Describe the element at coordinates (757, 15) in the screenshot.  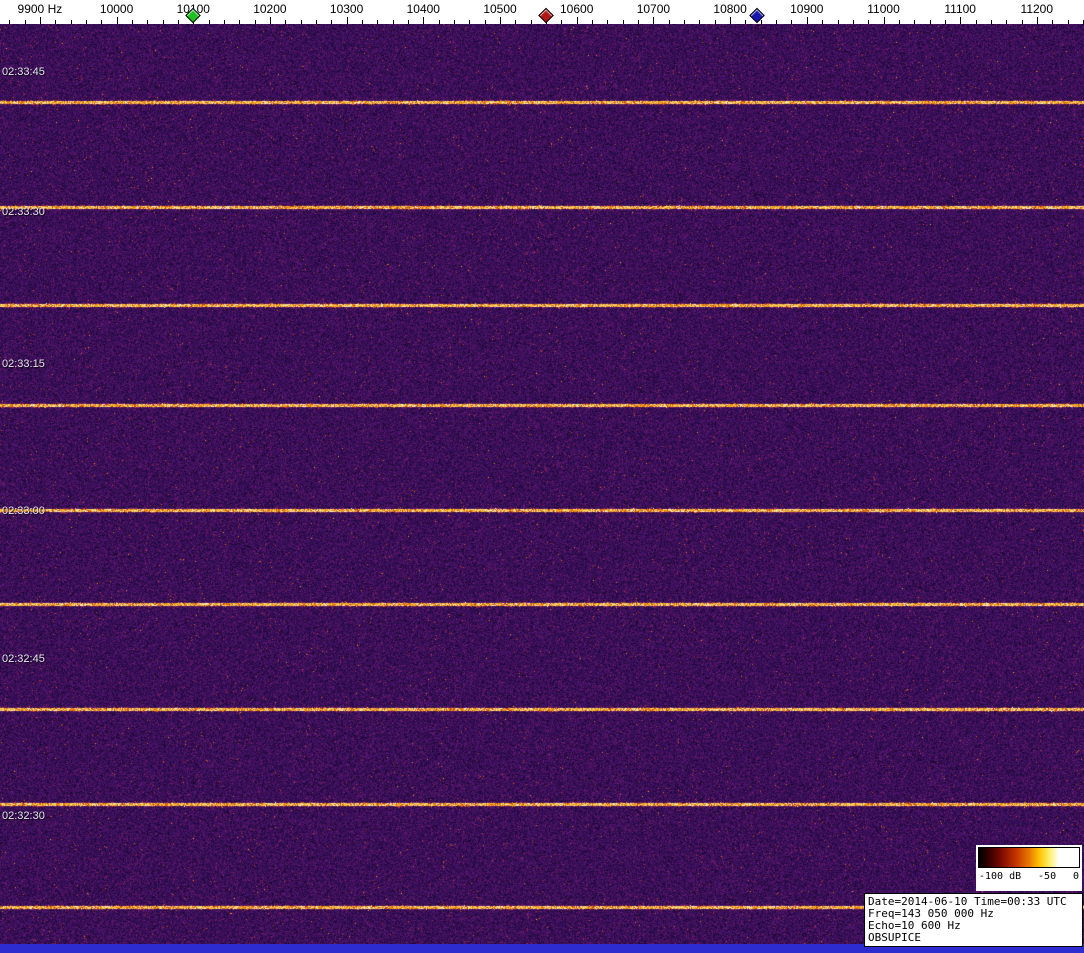
I see `marker-blue-diamond` at that location.